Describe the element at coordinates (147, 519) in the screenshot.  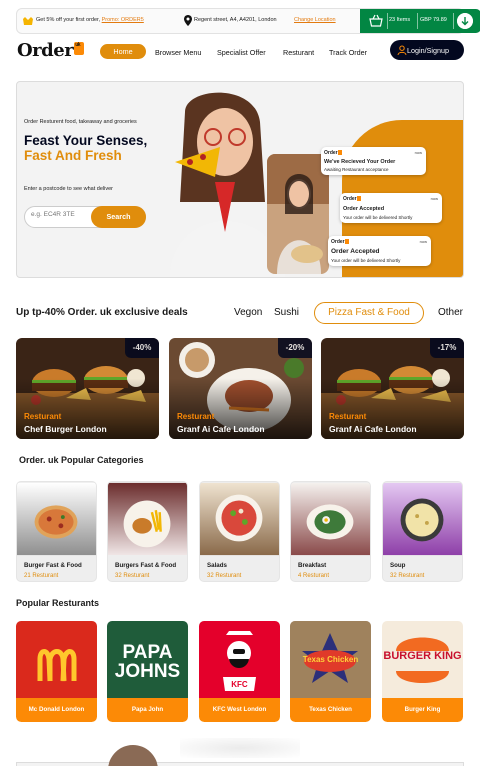
I see `burger-fries-image` at that location.